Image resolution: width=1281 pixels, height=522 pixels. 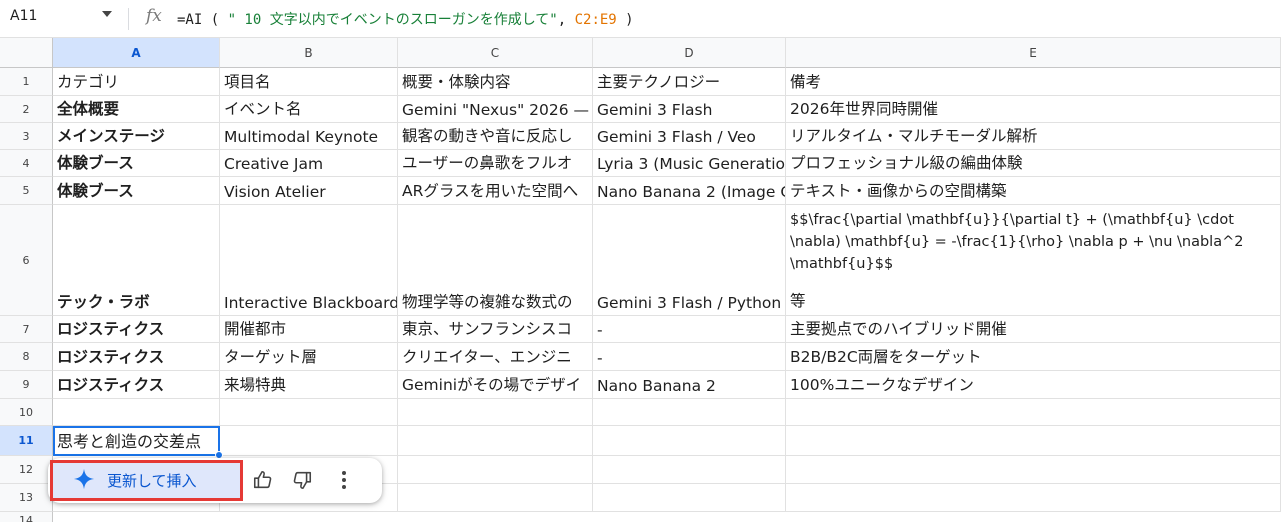 What do you see at coordinates (1033, 470) in the screenshot?
I see `cell-e12` at bounding box center [1033, 470].